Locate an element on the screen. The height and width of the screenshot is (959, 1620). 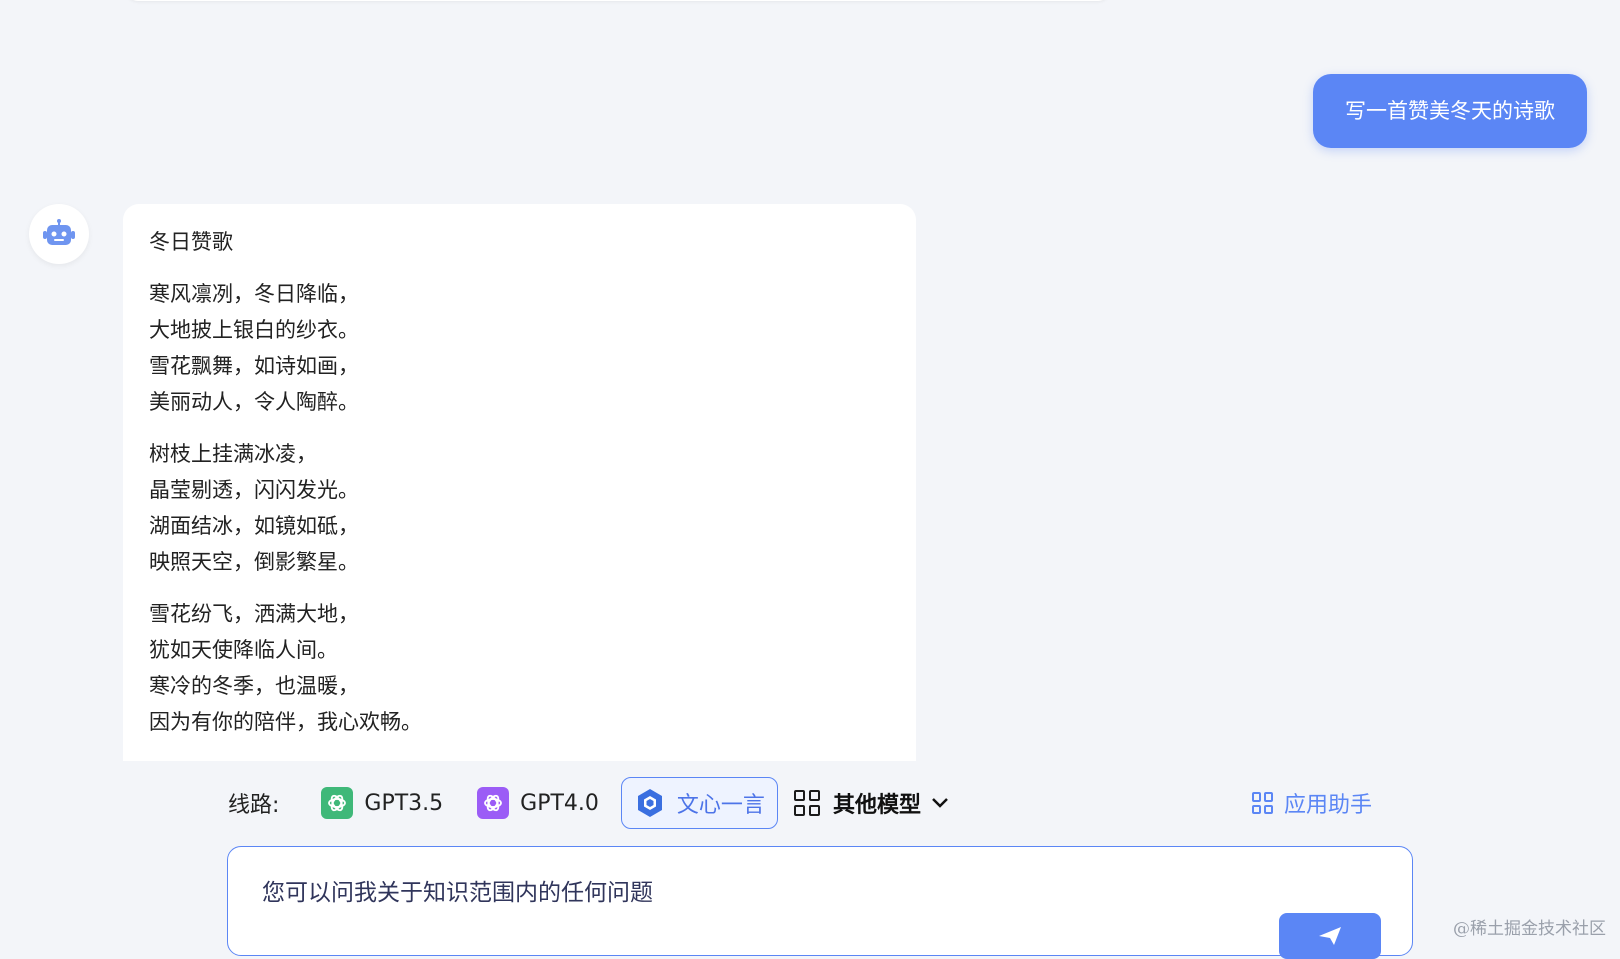
poem-line: 雪花纷飞，洒满大地， is located at coordinates (254, 614).